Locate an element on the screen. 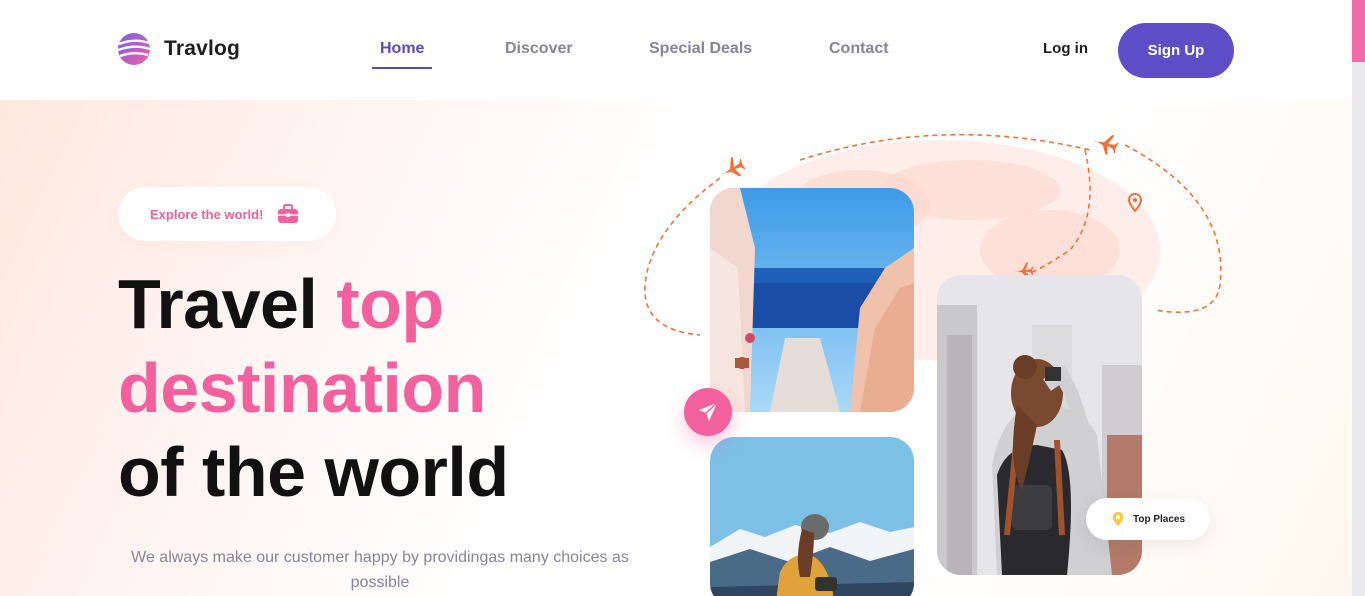 The height and width of the screenshot is (596, 1365). hero-headline: Travel top destination of the world is located at coordinates (313, 388).